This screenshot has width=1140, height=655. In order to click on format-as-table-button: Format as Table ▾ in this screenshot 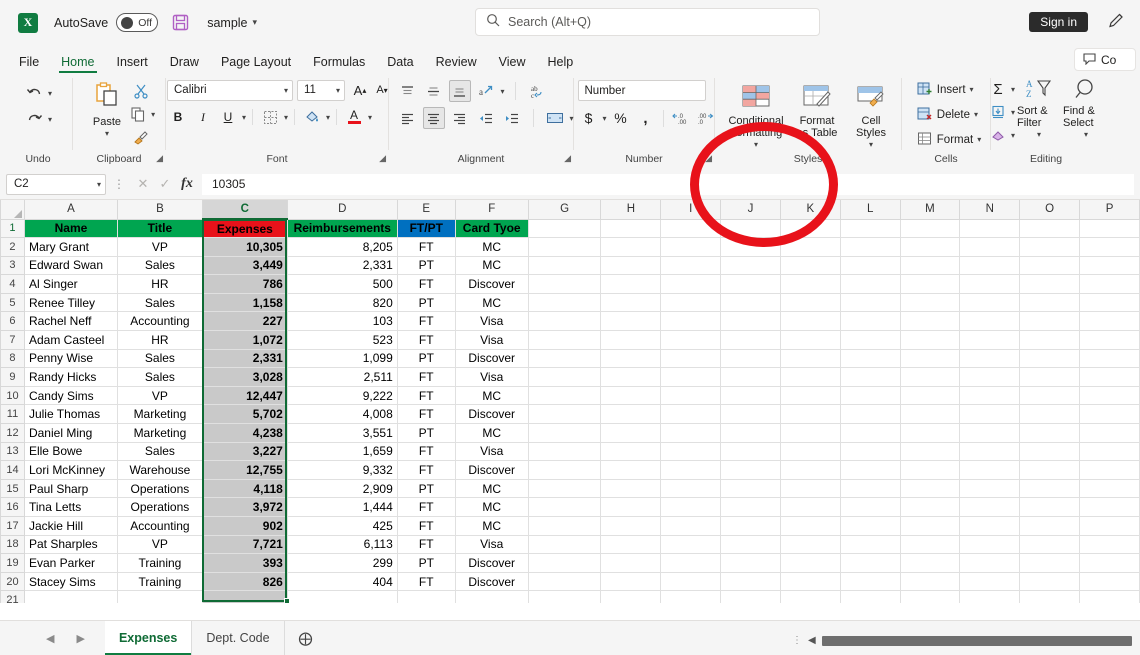, I will do `click(817, 117)`.